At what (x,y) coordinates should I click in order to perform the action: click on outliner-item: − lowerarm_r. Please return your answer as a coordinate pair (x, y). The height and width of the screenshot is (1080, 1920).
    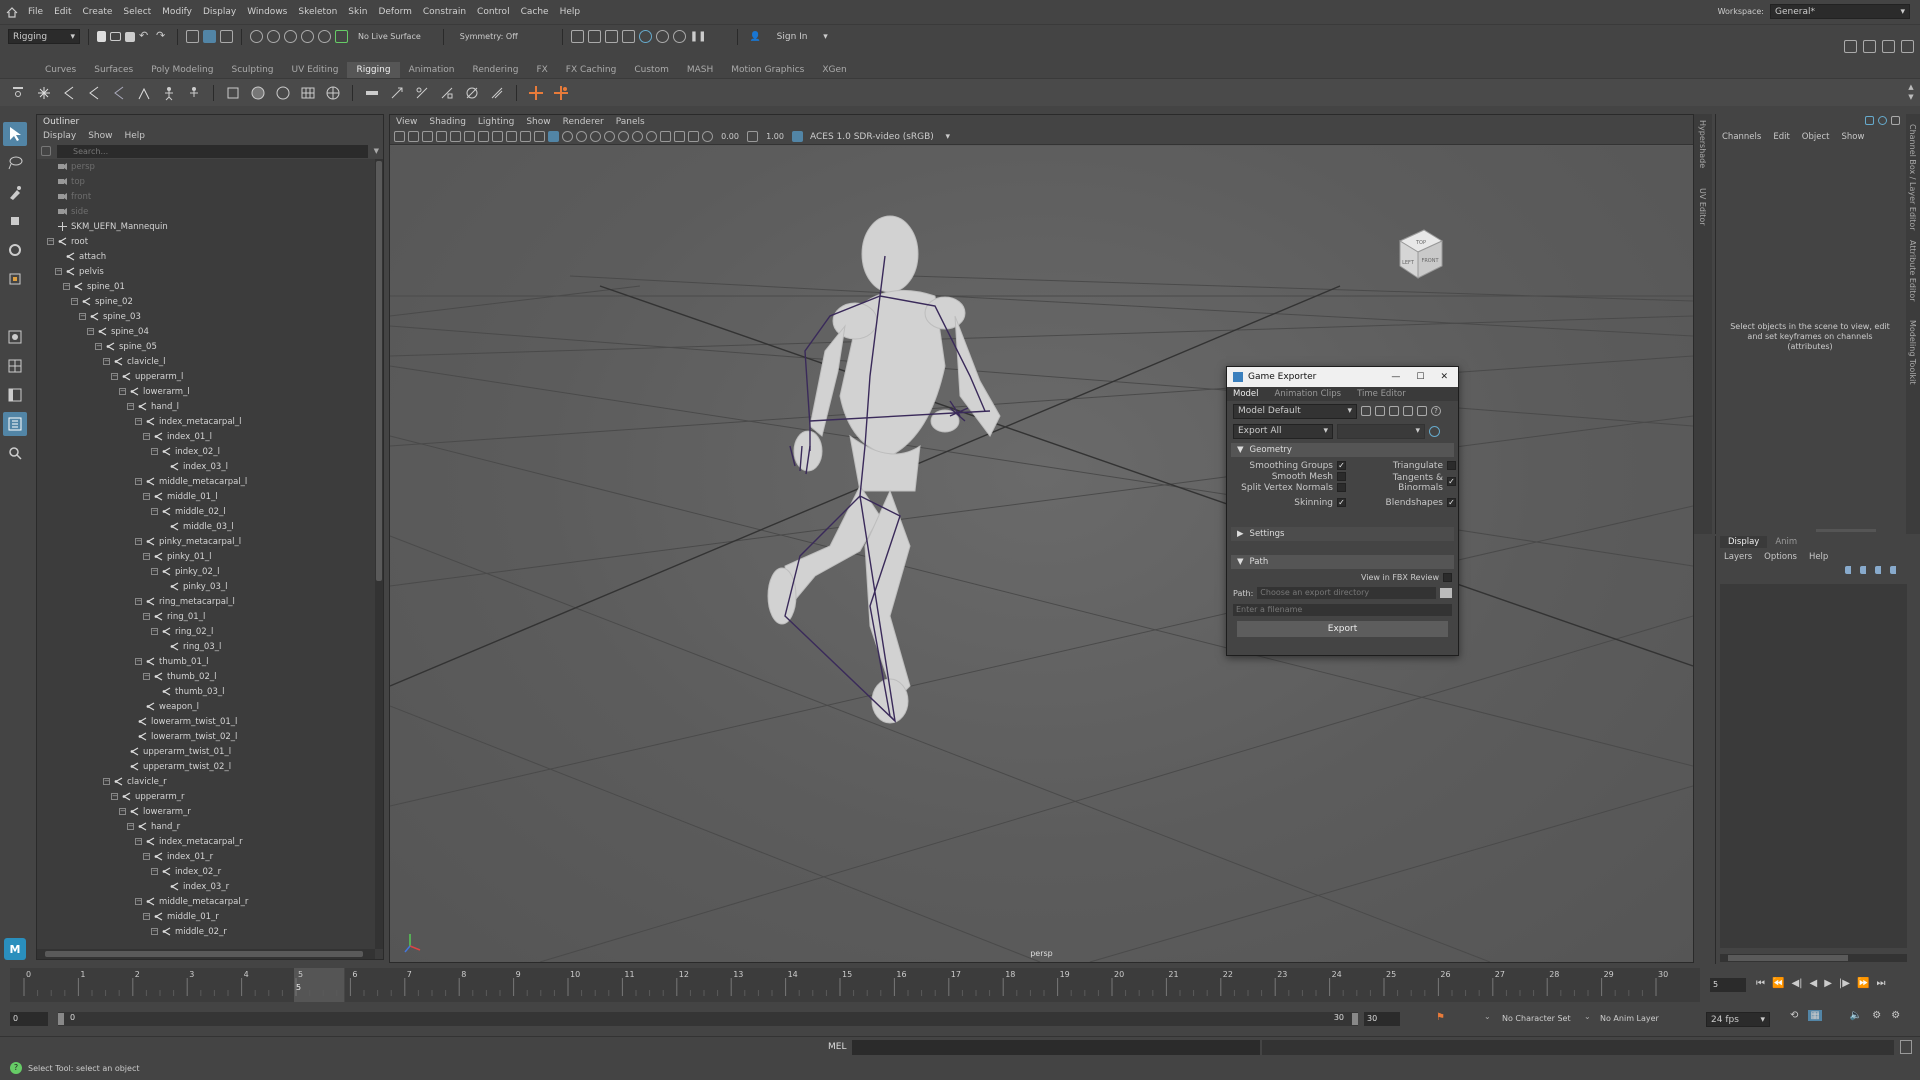
    Looking at the image, I should click on (206, 811).